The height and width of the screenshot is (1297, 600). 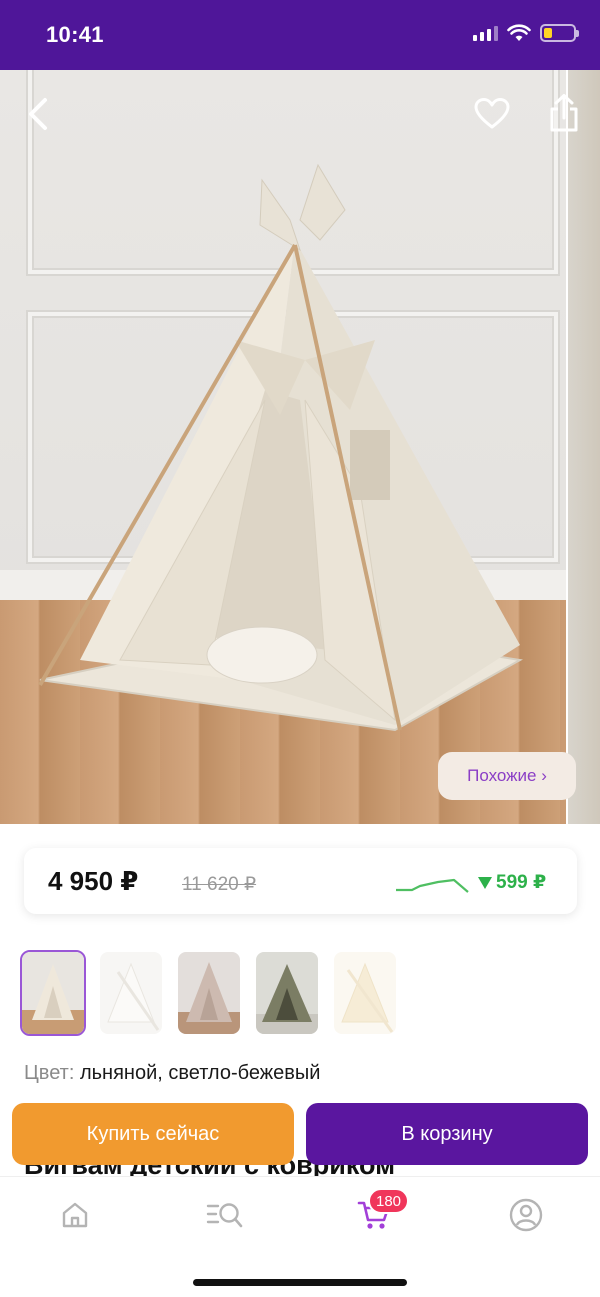 What do you see at coordinates (485, 33) in the screenshot?
I see `cellular-signal-icon` at bounding box center [485, 33].